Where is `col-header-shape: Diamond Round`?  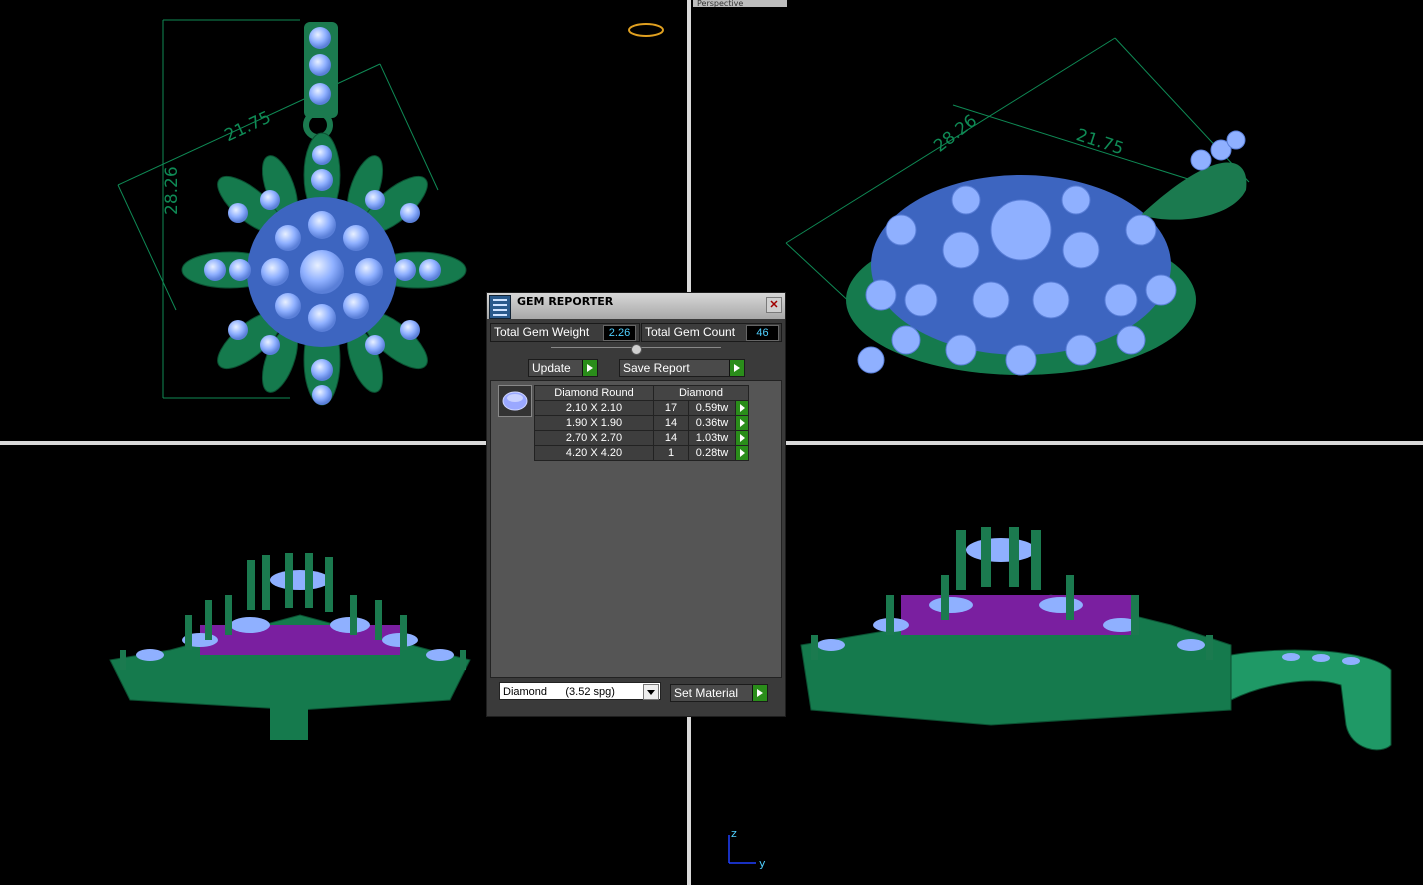 col-header-shape: Diamond Round is located at coordinates (594, 393).